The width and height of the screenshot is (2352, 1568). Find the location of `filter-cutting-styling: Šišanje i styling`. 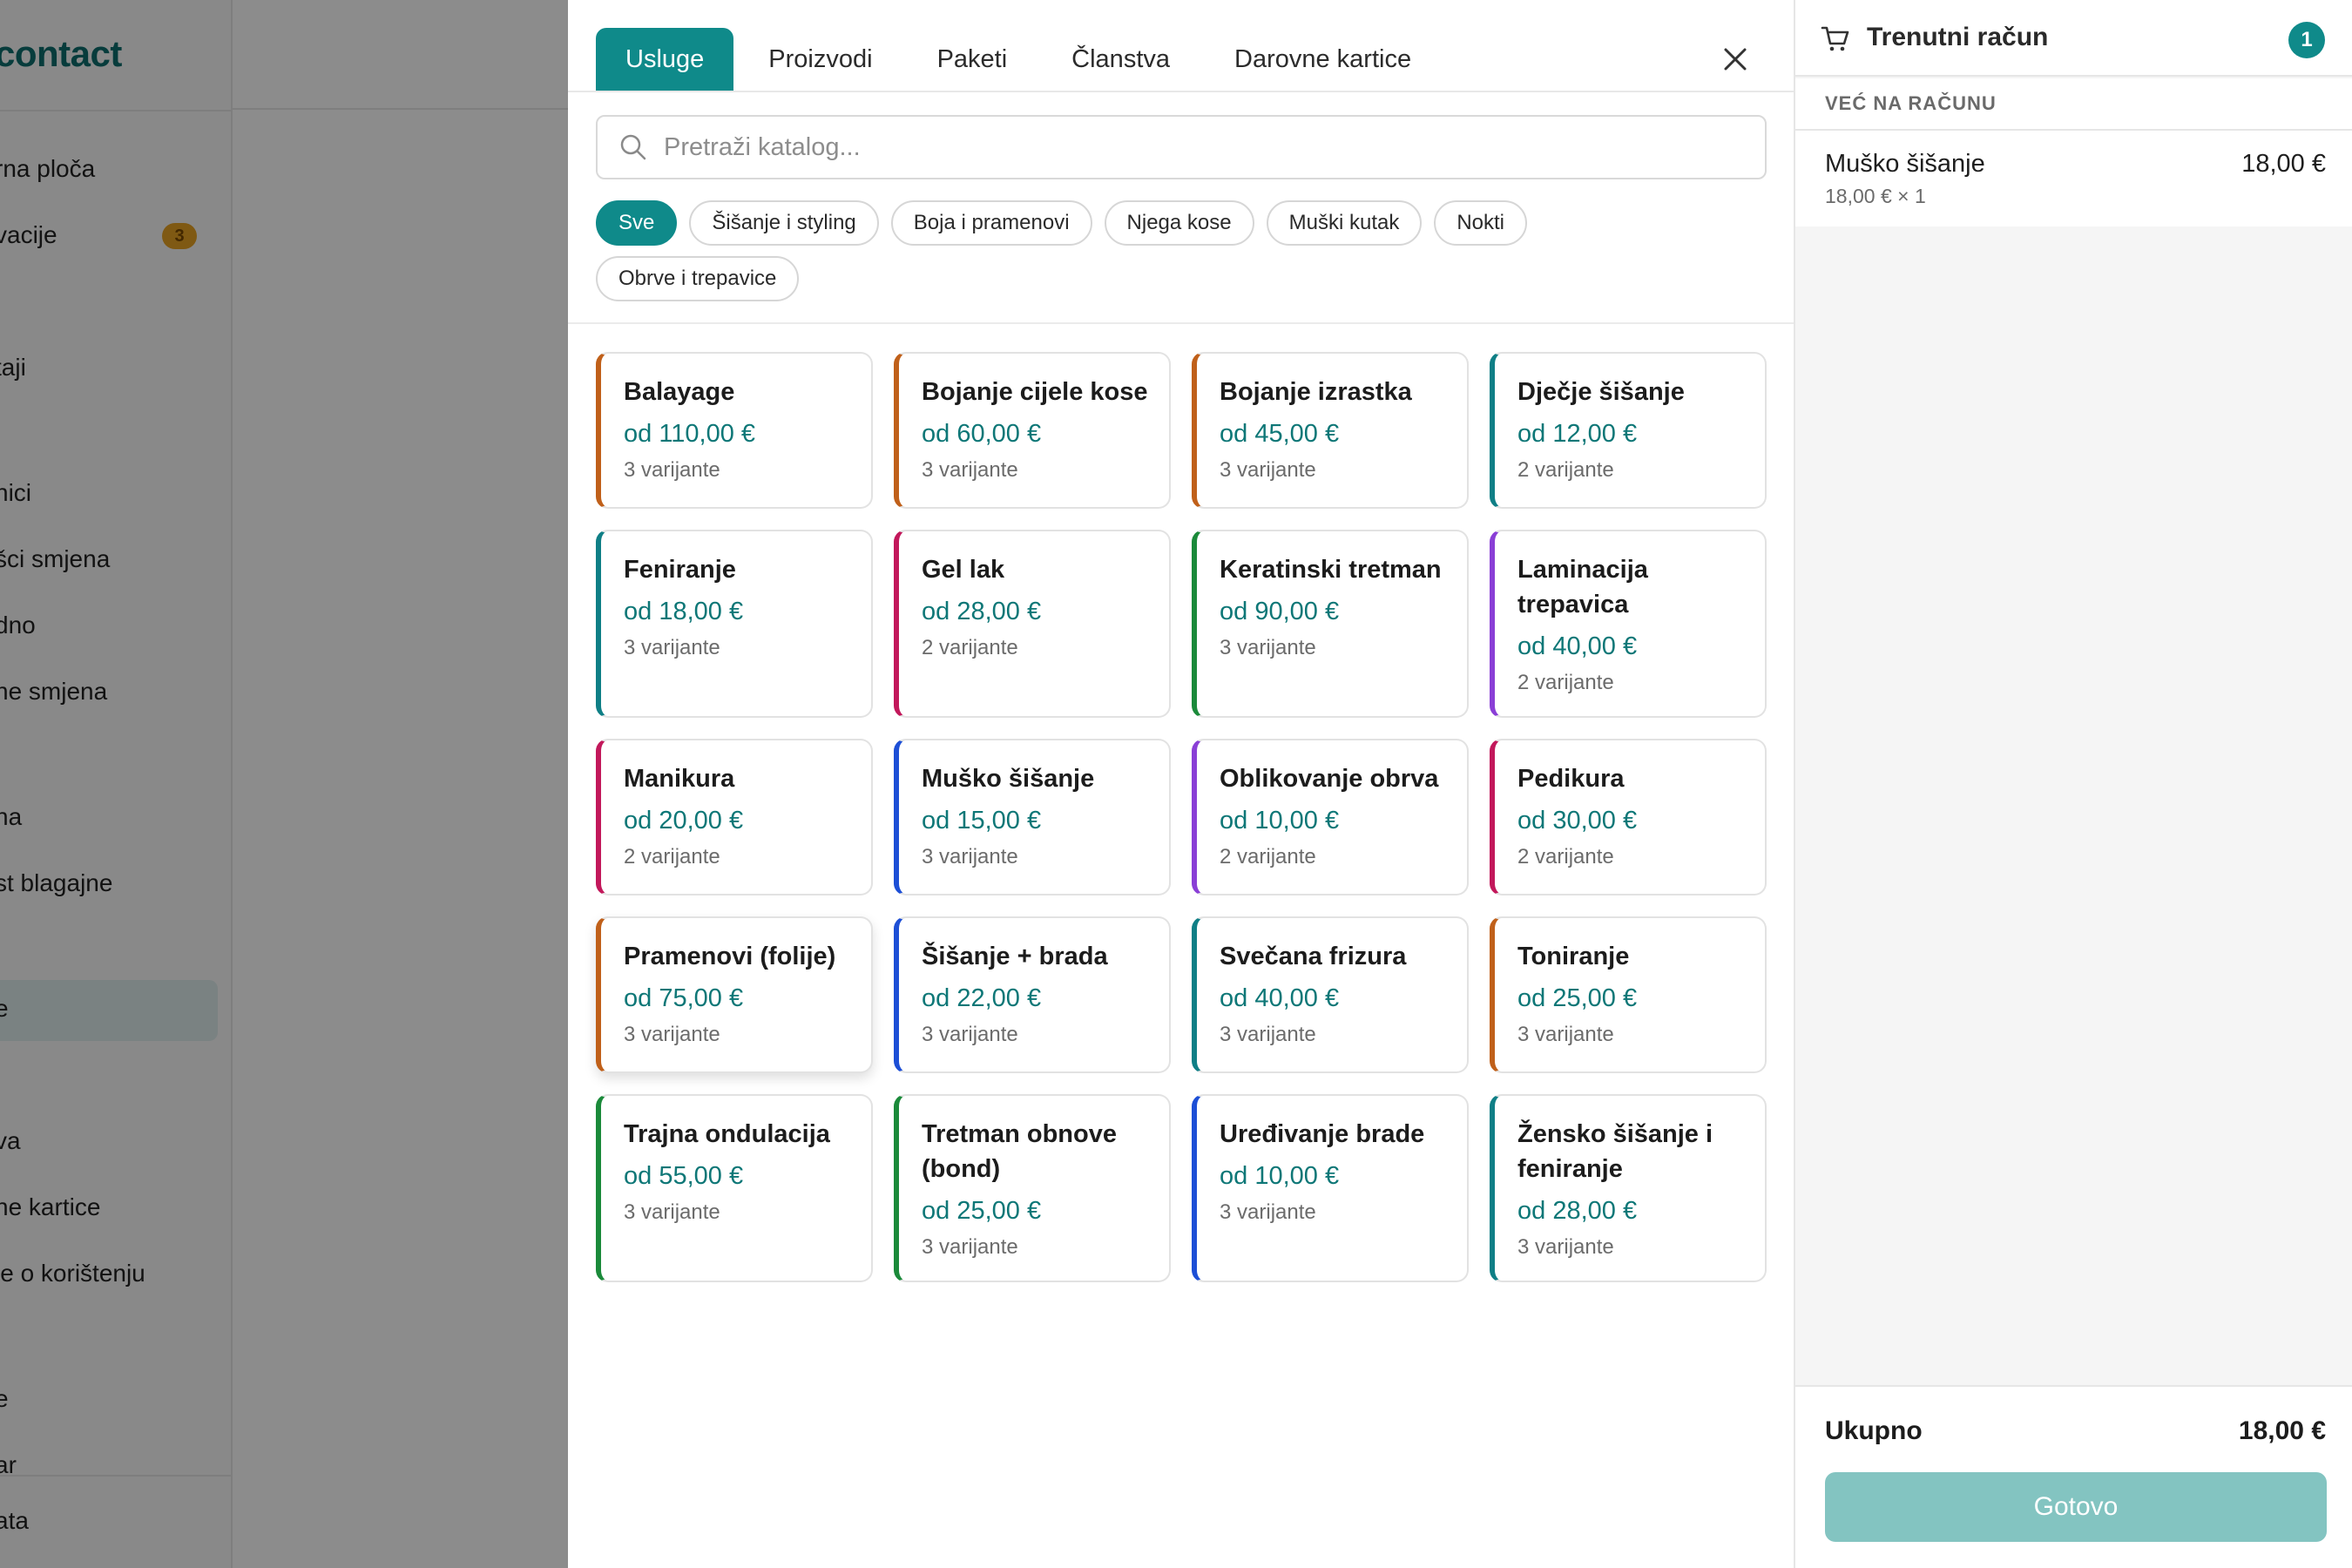

filter-cutting-styling: Šišanje i styling is located at coordinates (784, 223).